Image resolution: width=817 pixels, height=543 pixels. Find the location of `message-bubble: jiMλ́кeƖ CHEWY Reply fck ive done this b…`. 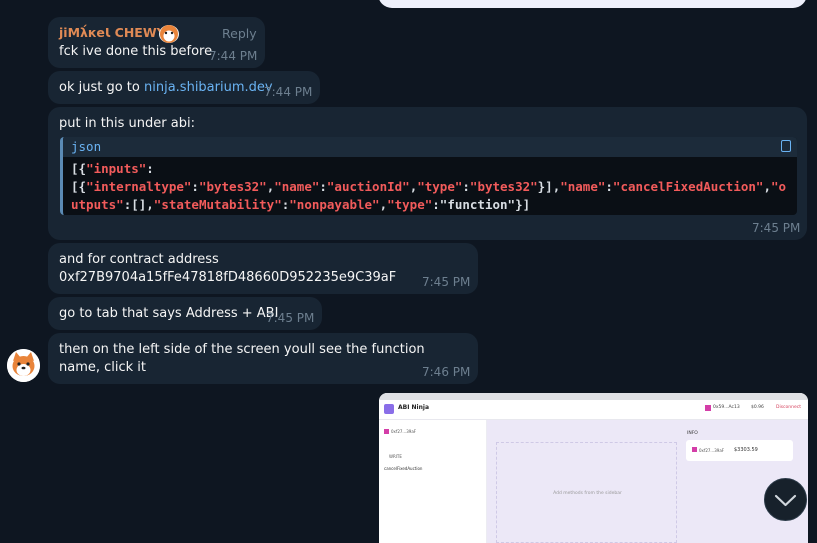

message-bubble: jiMλ́кeƖ CHEWY Reply fck ive done this b… is located at coordinates (156, 42).